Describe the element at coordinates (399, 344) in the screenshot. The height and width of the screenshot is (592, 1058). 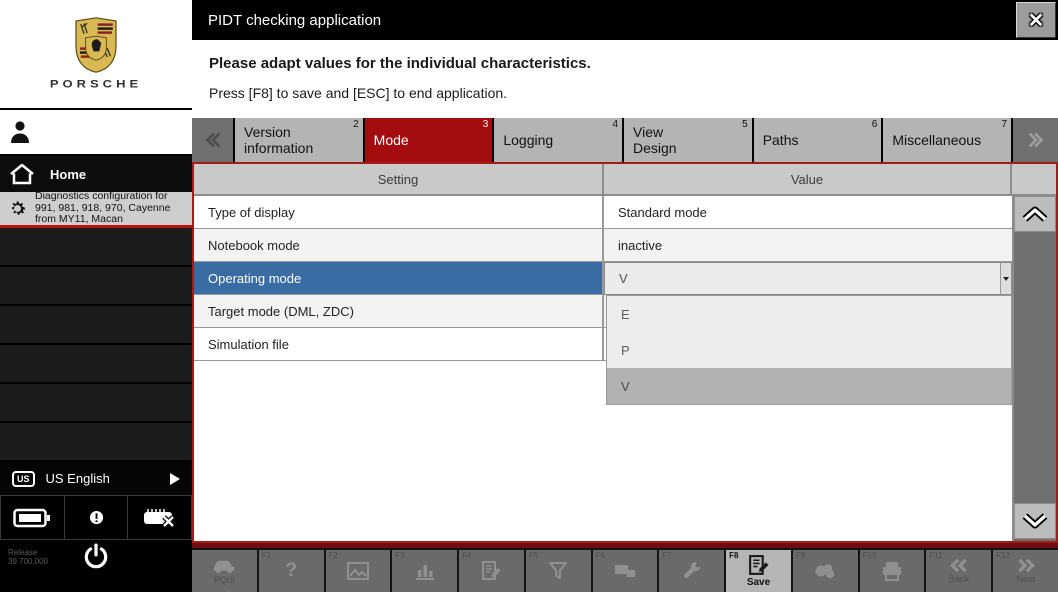
I see `setting-cell-simulation-file: Simulation file` at that location.